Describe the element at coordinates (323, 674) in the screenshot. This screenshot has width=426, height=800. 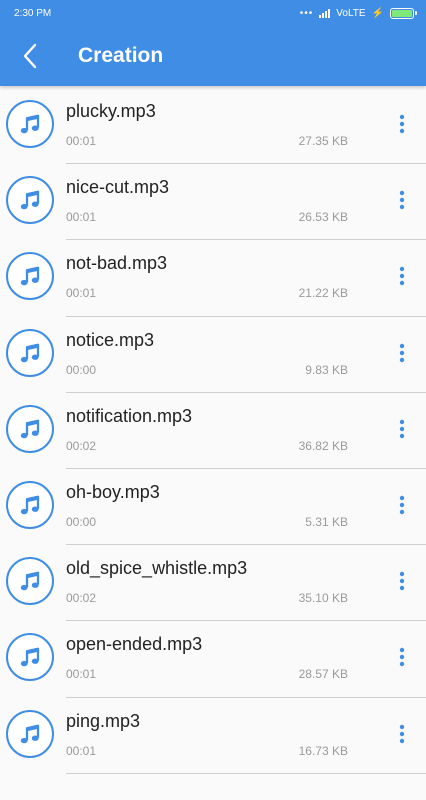
I see `file-size: 28.57 KB` at that location.